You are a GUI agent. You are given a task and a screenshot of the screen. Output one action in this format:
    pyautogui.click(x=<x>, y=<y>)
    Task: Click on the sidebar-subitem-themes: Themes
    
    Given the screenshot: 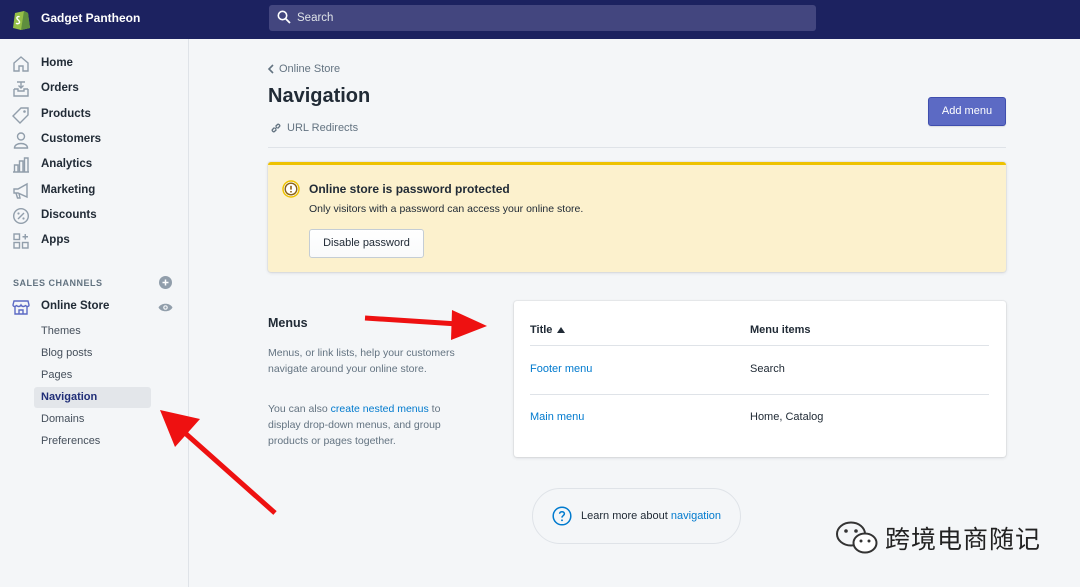 What is the action you would take?
    pyautogui.click(x=61, y=331)
    